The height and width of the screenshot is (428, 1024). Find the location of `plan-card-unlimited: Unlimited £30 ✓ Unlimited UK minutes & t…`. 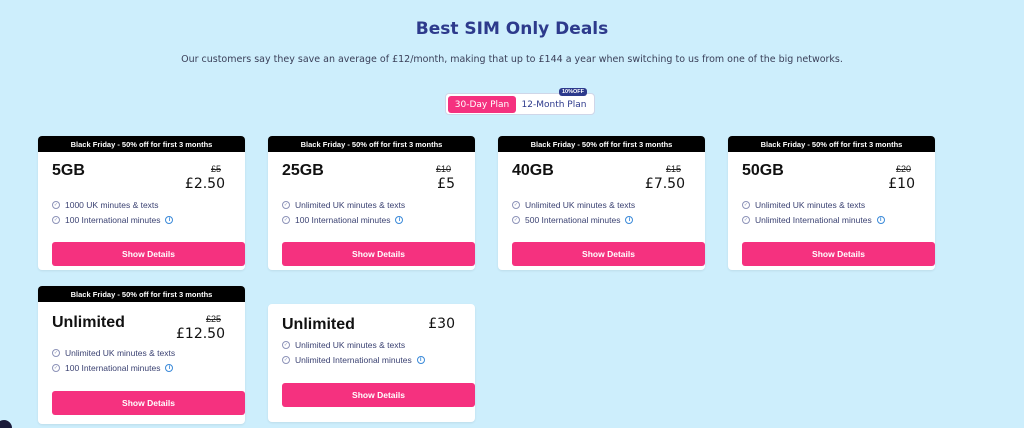

plan-card-unlimited: Unlimited £30 ✓ Unlimited UK minutes & t… is located at coordinates (371, 363).